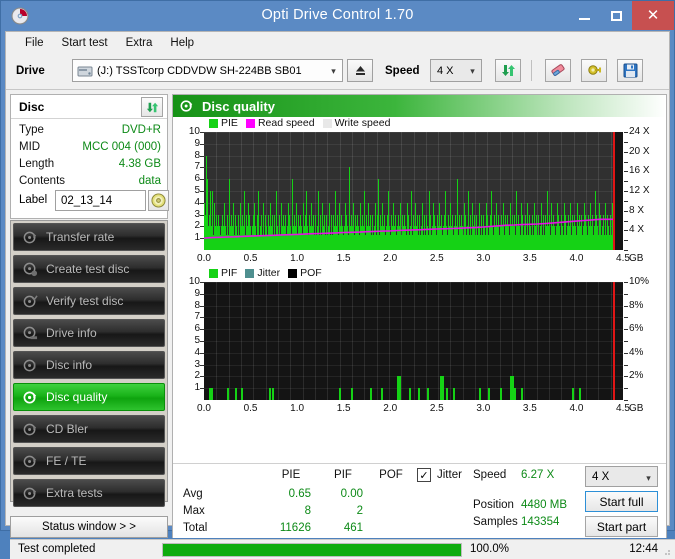  I want to click on sidebar-item-transfer-rate: Transfer rate, so click(89, 237).